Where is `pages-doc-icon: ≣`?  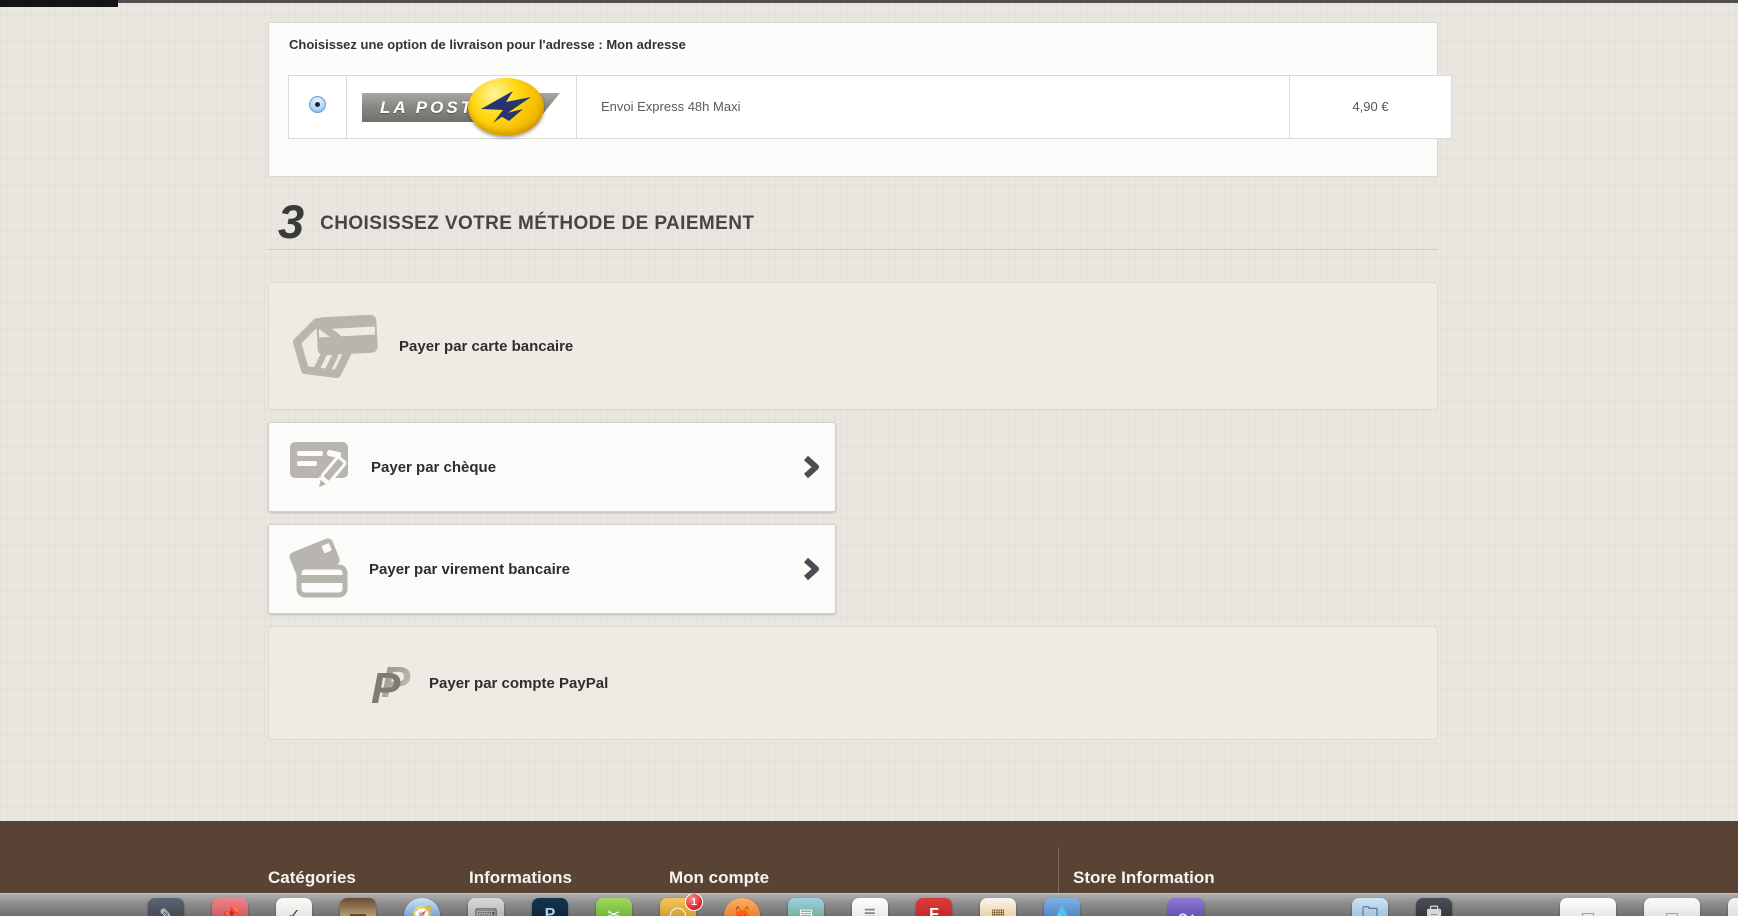 pages-doc-icon: ≣ is located at coordinates (870, 907).